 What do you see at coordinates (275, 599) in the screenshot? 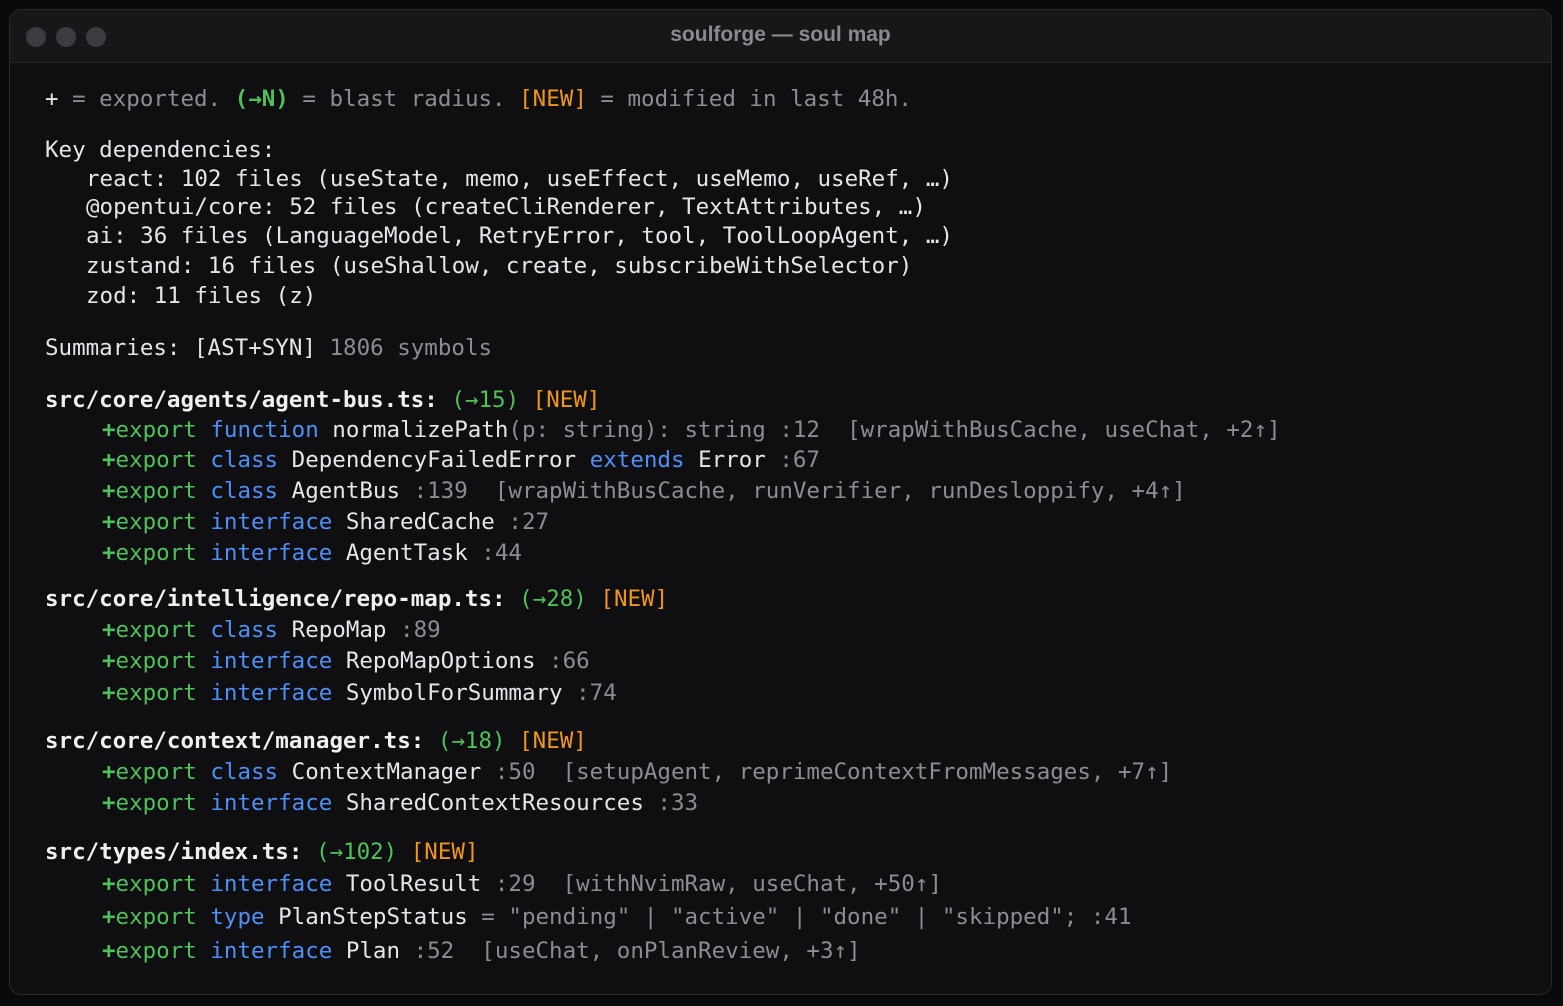
I see `file-path: src/core/intelligence/repo-map.ts:` at bounding box center [275, 599].